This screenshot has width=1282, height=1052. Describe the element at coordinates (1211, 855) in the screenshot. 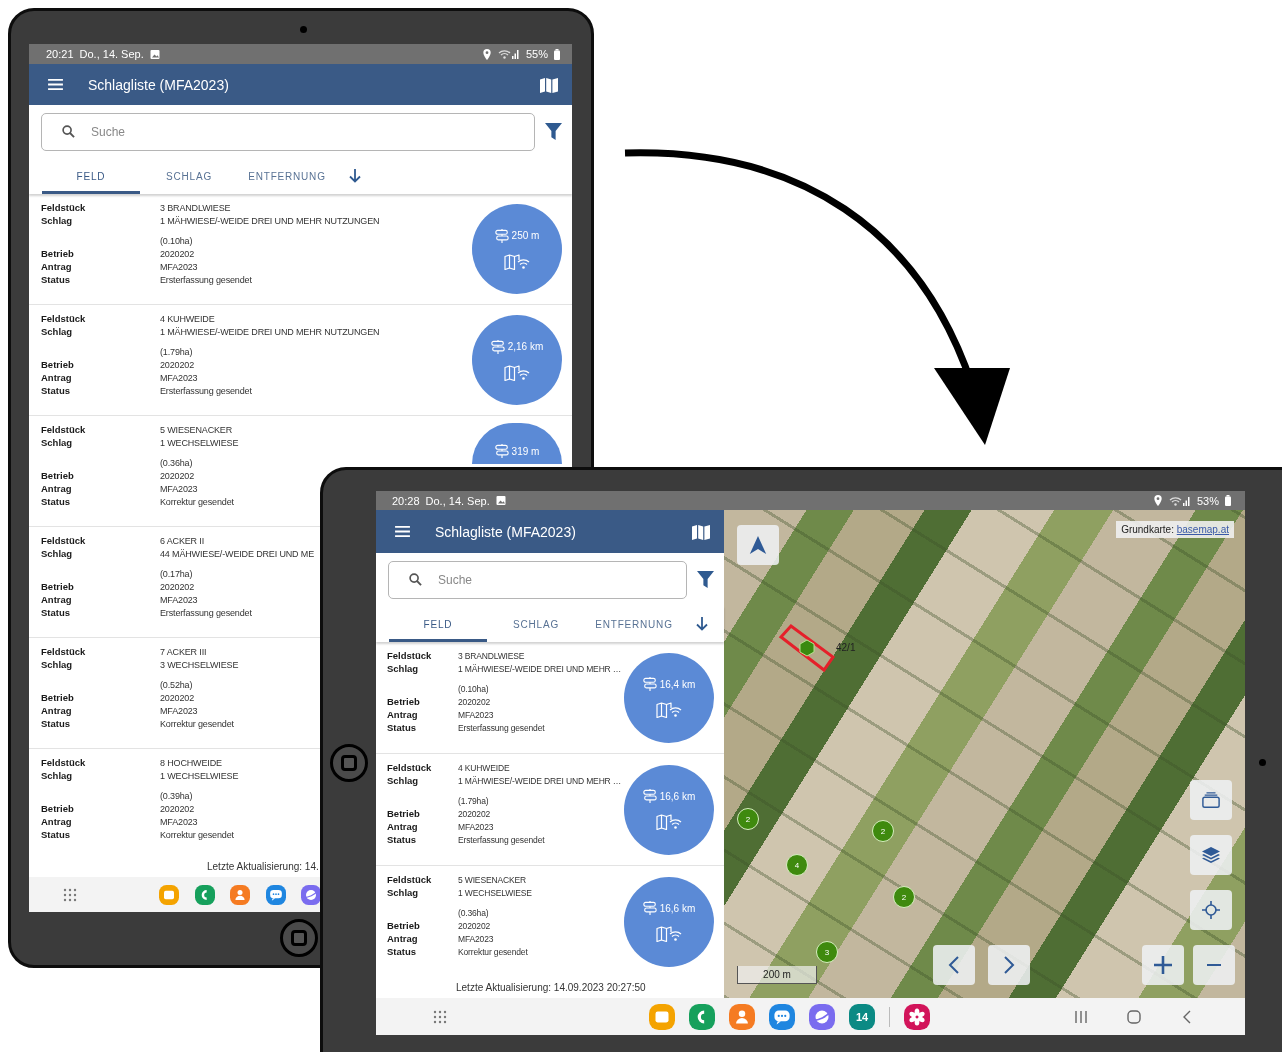

I see `layers-button` at that location.